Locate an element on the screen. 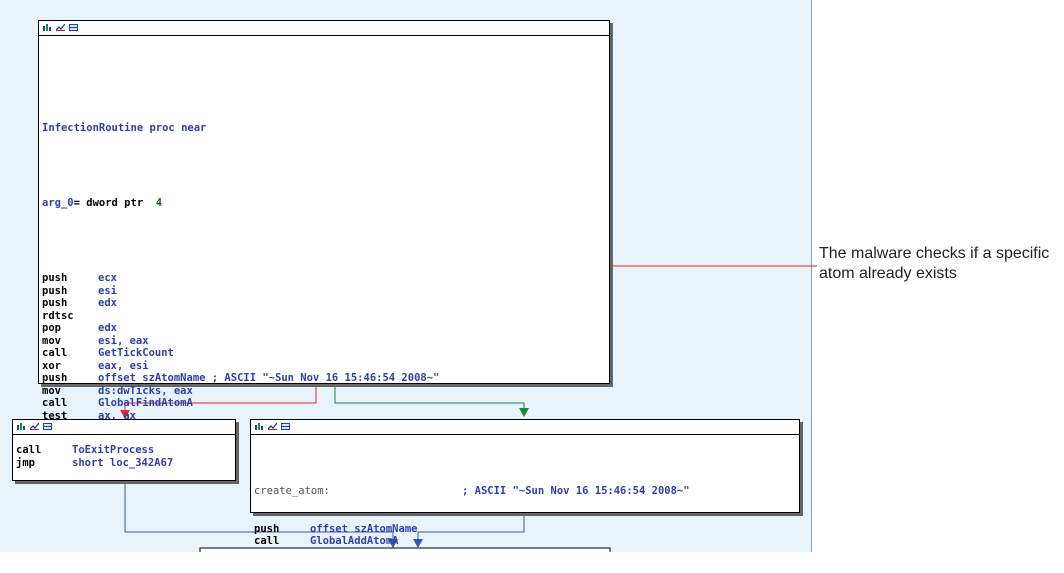  instruction-list: call ToExitProcess jmp short loc_342A67 is located at coordinates (94, 456).